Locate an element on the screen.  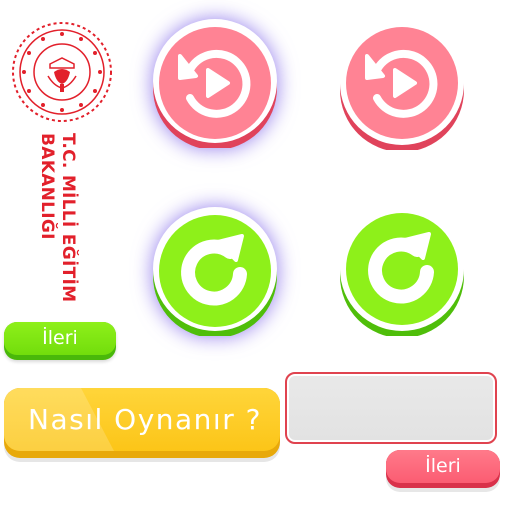
answer-input-box is located at coordinates (391, 408).